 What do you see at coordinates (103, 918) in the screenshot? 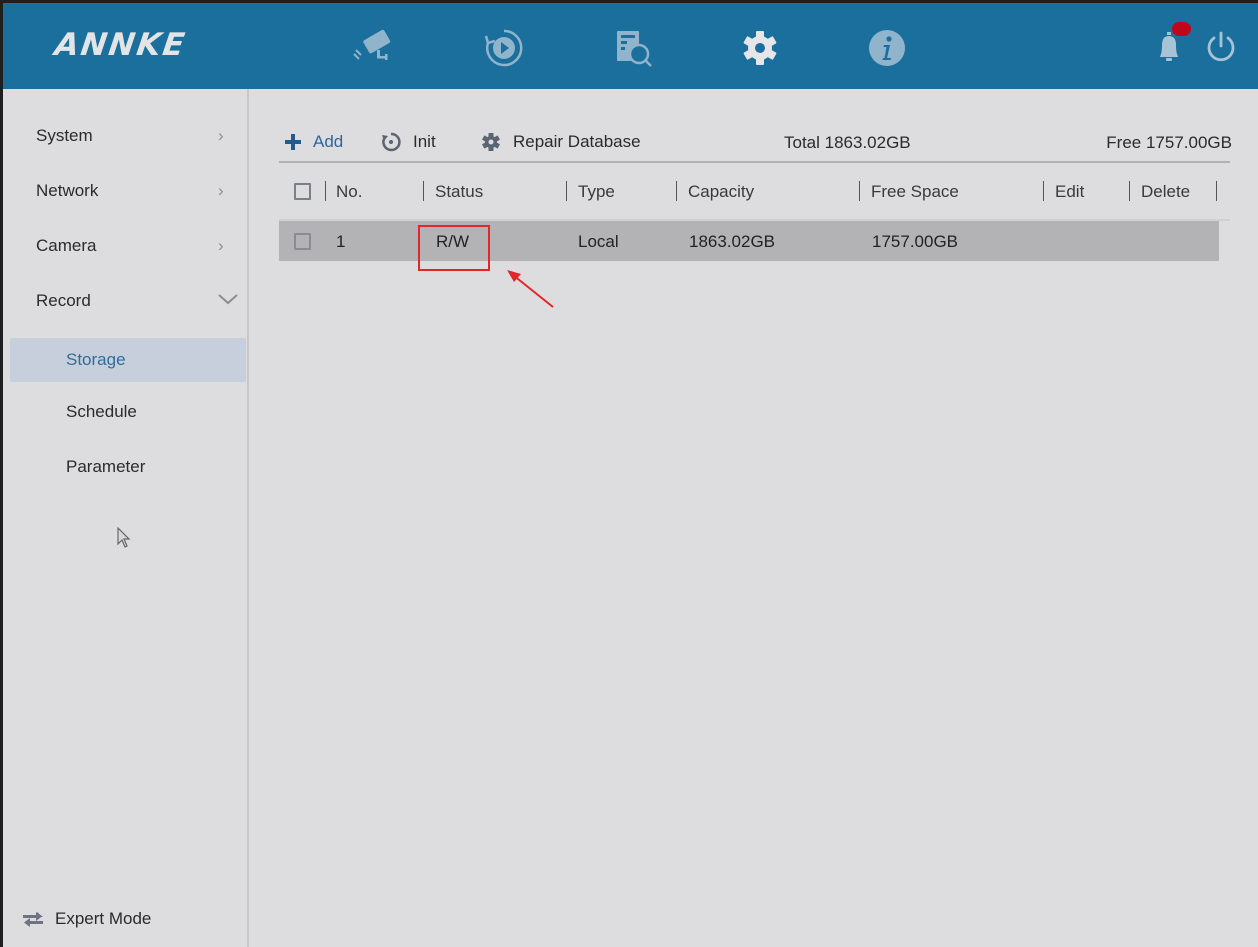
I see `expert-mode-label: Expert Mode` at bounding box center [103, 918].